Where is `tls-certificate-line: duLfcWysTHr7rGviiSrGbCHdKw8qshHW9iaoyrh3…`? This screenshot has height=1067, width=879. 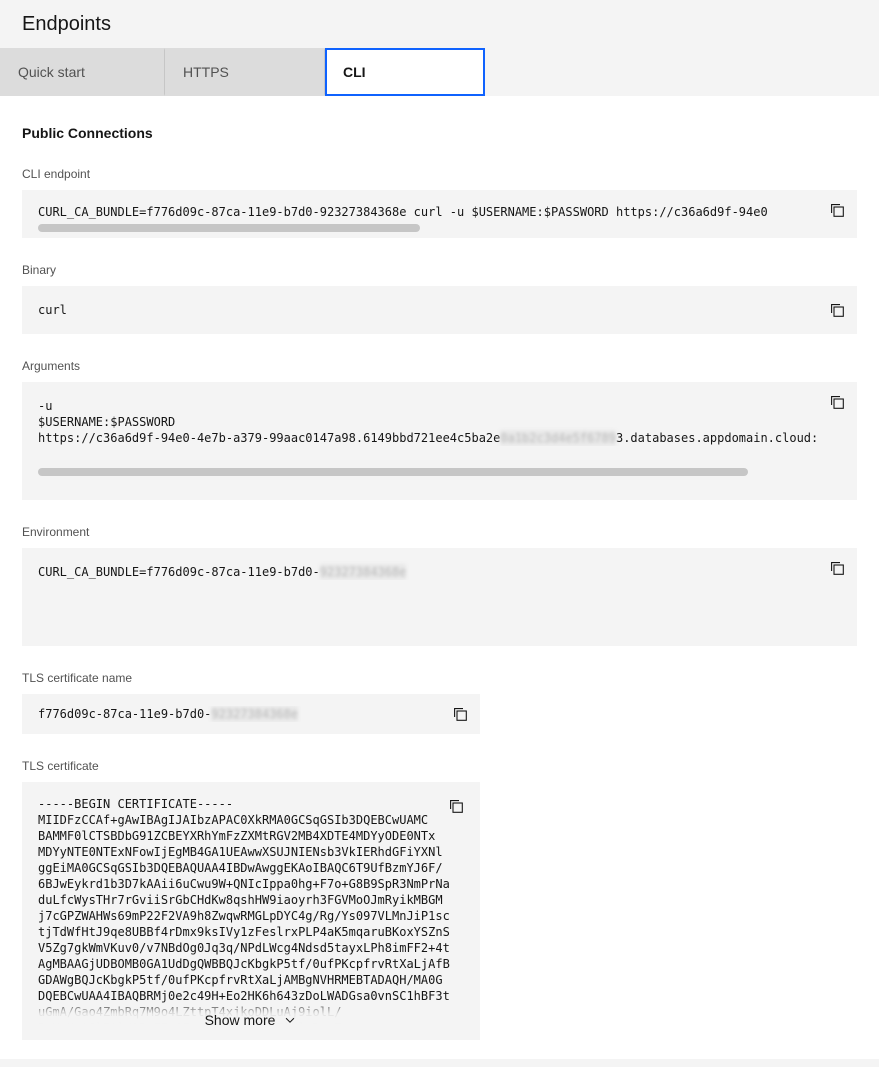
tls-certificate-line: duLfcWysTHr7rGviiSrGbCHdKw8qshHW9iaoyrh3… is located at coordinates (240, 900).